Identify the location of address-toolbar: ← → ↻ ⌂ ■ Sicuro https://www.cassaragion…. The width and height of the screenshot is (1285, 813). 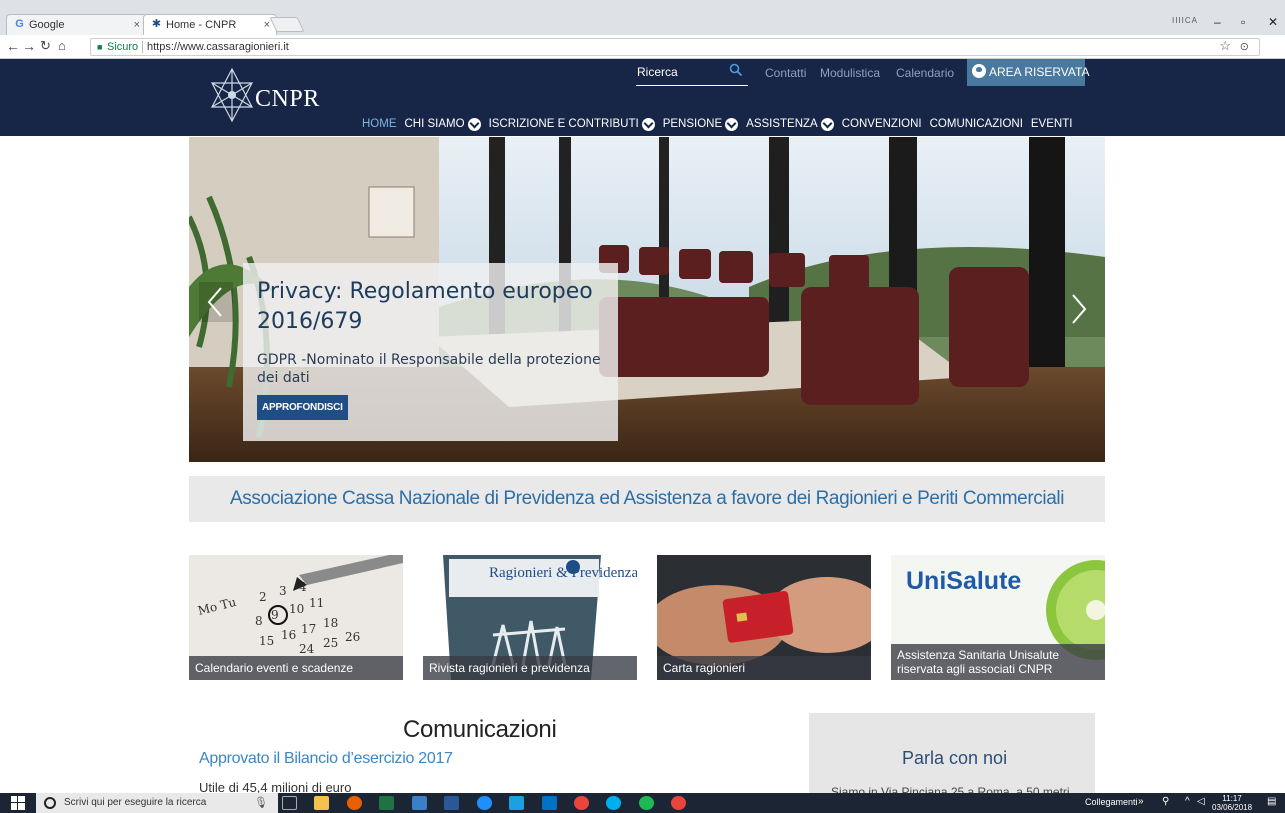
(642, 47).